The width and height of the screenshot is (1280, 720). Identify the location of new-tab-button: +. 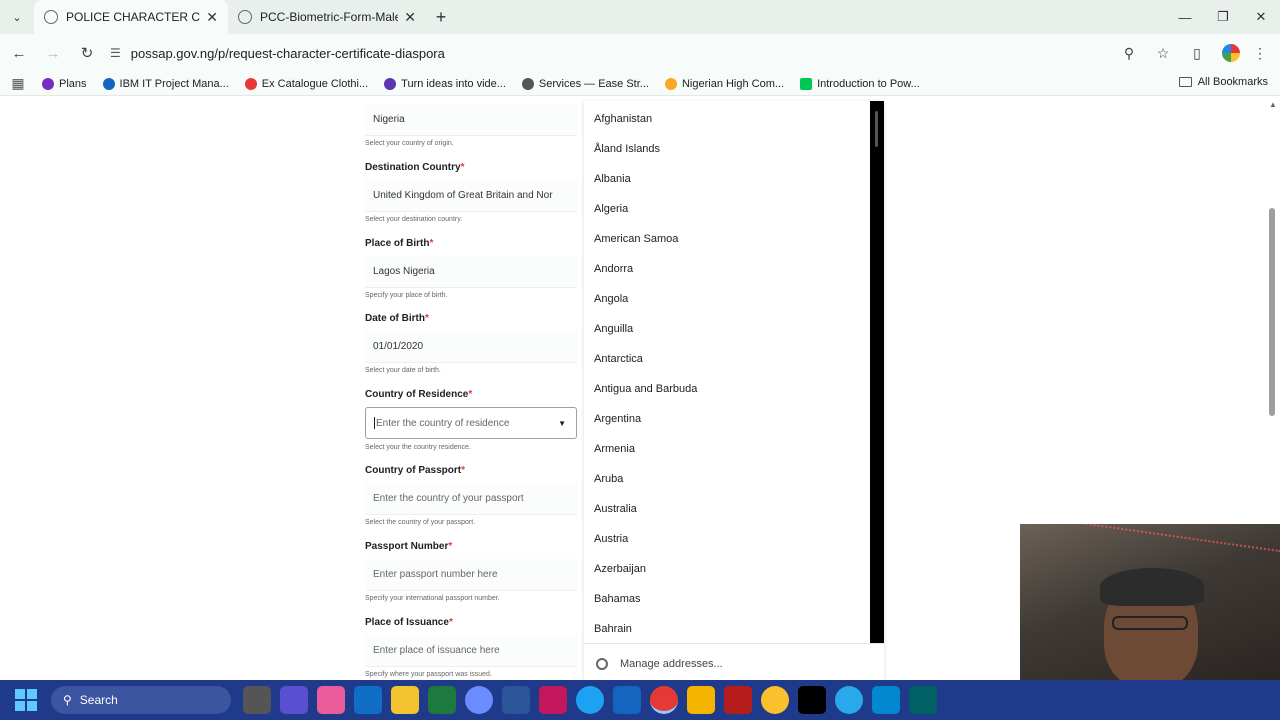
(441, 17).